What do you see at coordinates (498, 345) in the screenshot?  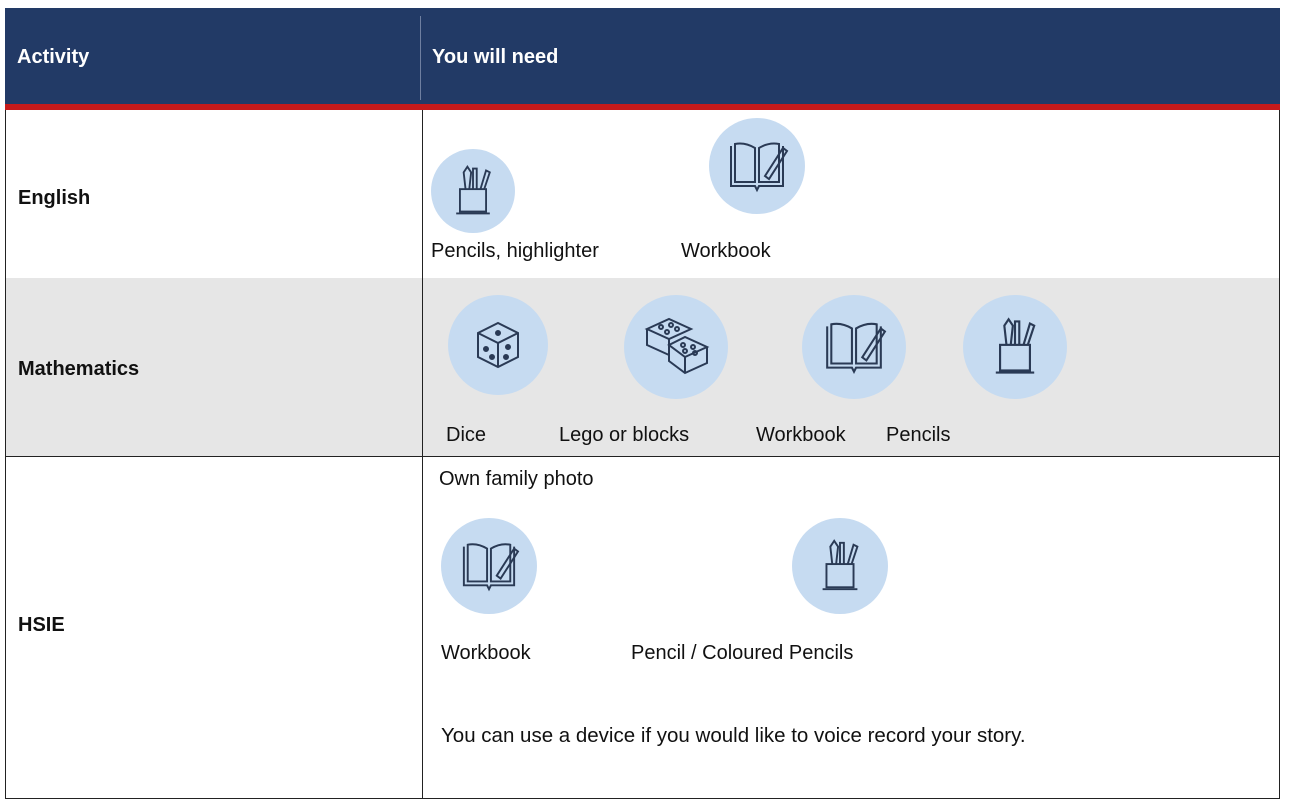 I see `dice-icon` at bounding box center [498, 345].